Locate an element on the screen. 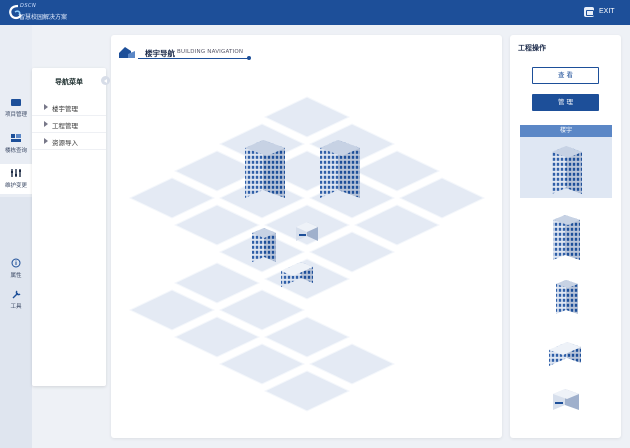  rail-label-project: 项目管理 is located at coordinates (15, 115).